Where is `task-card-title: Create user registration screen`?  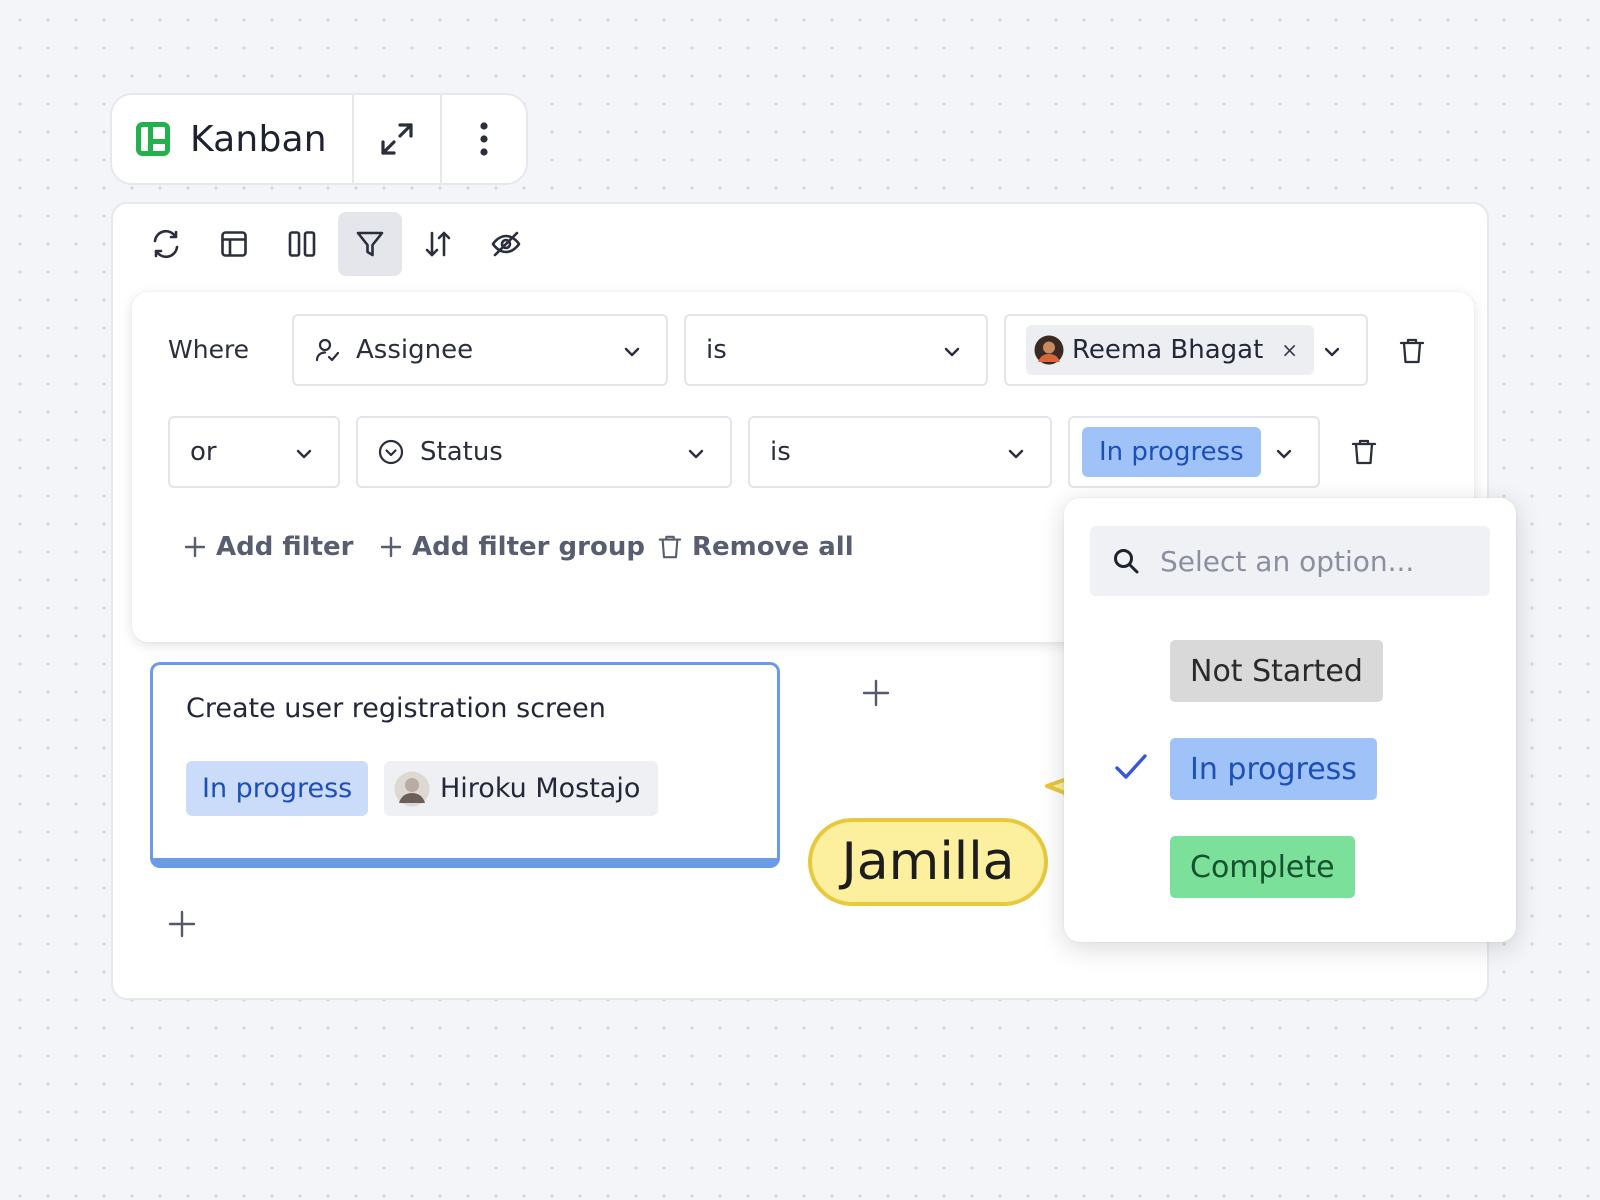
task-card-title: Create user registration screen is located at coordinates (396, 708).